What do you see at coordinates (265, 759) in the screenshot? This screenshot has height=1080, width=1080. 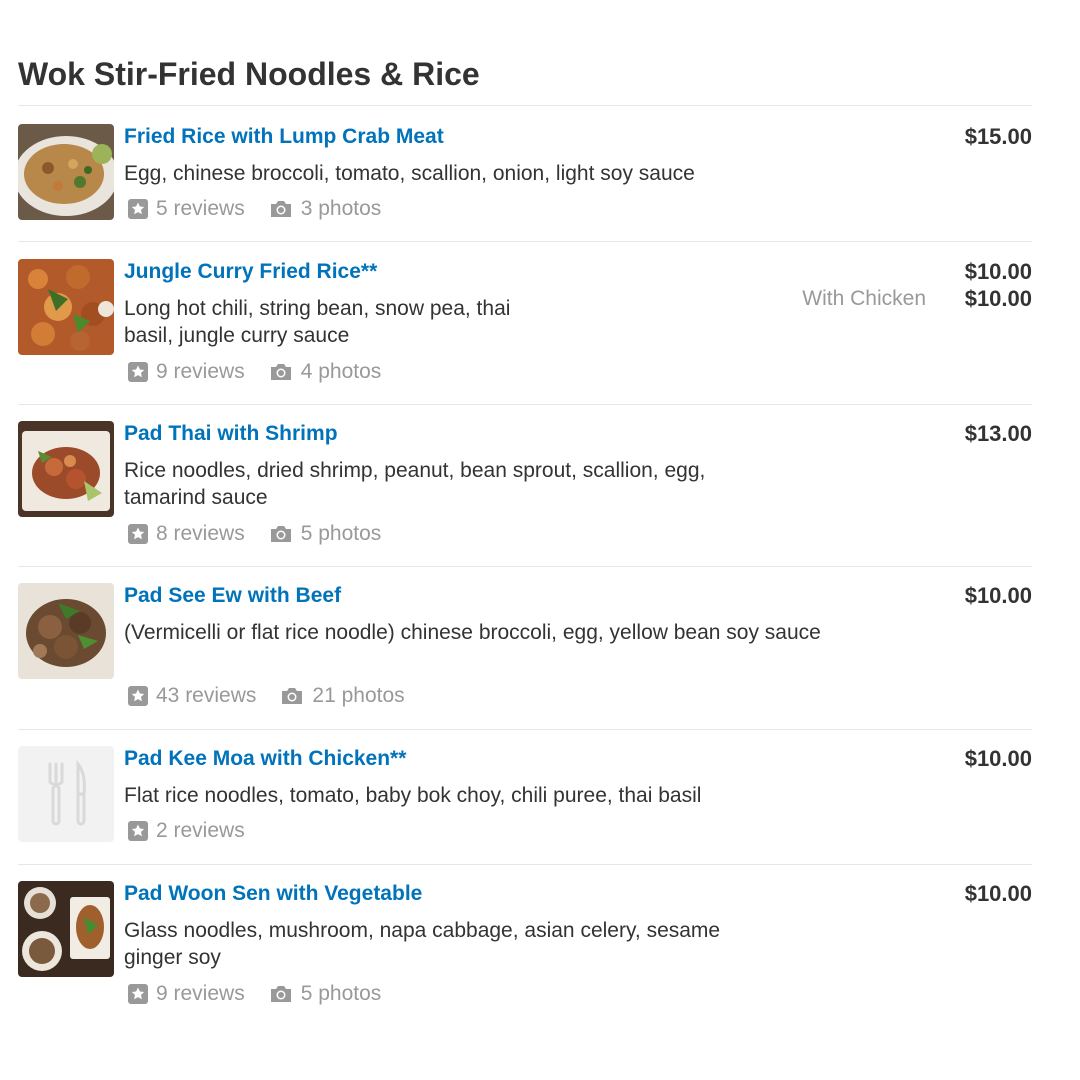 I see `item-name-link: Pad Kee Moa with Chicken**` at bounding box center [265, 759].